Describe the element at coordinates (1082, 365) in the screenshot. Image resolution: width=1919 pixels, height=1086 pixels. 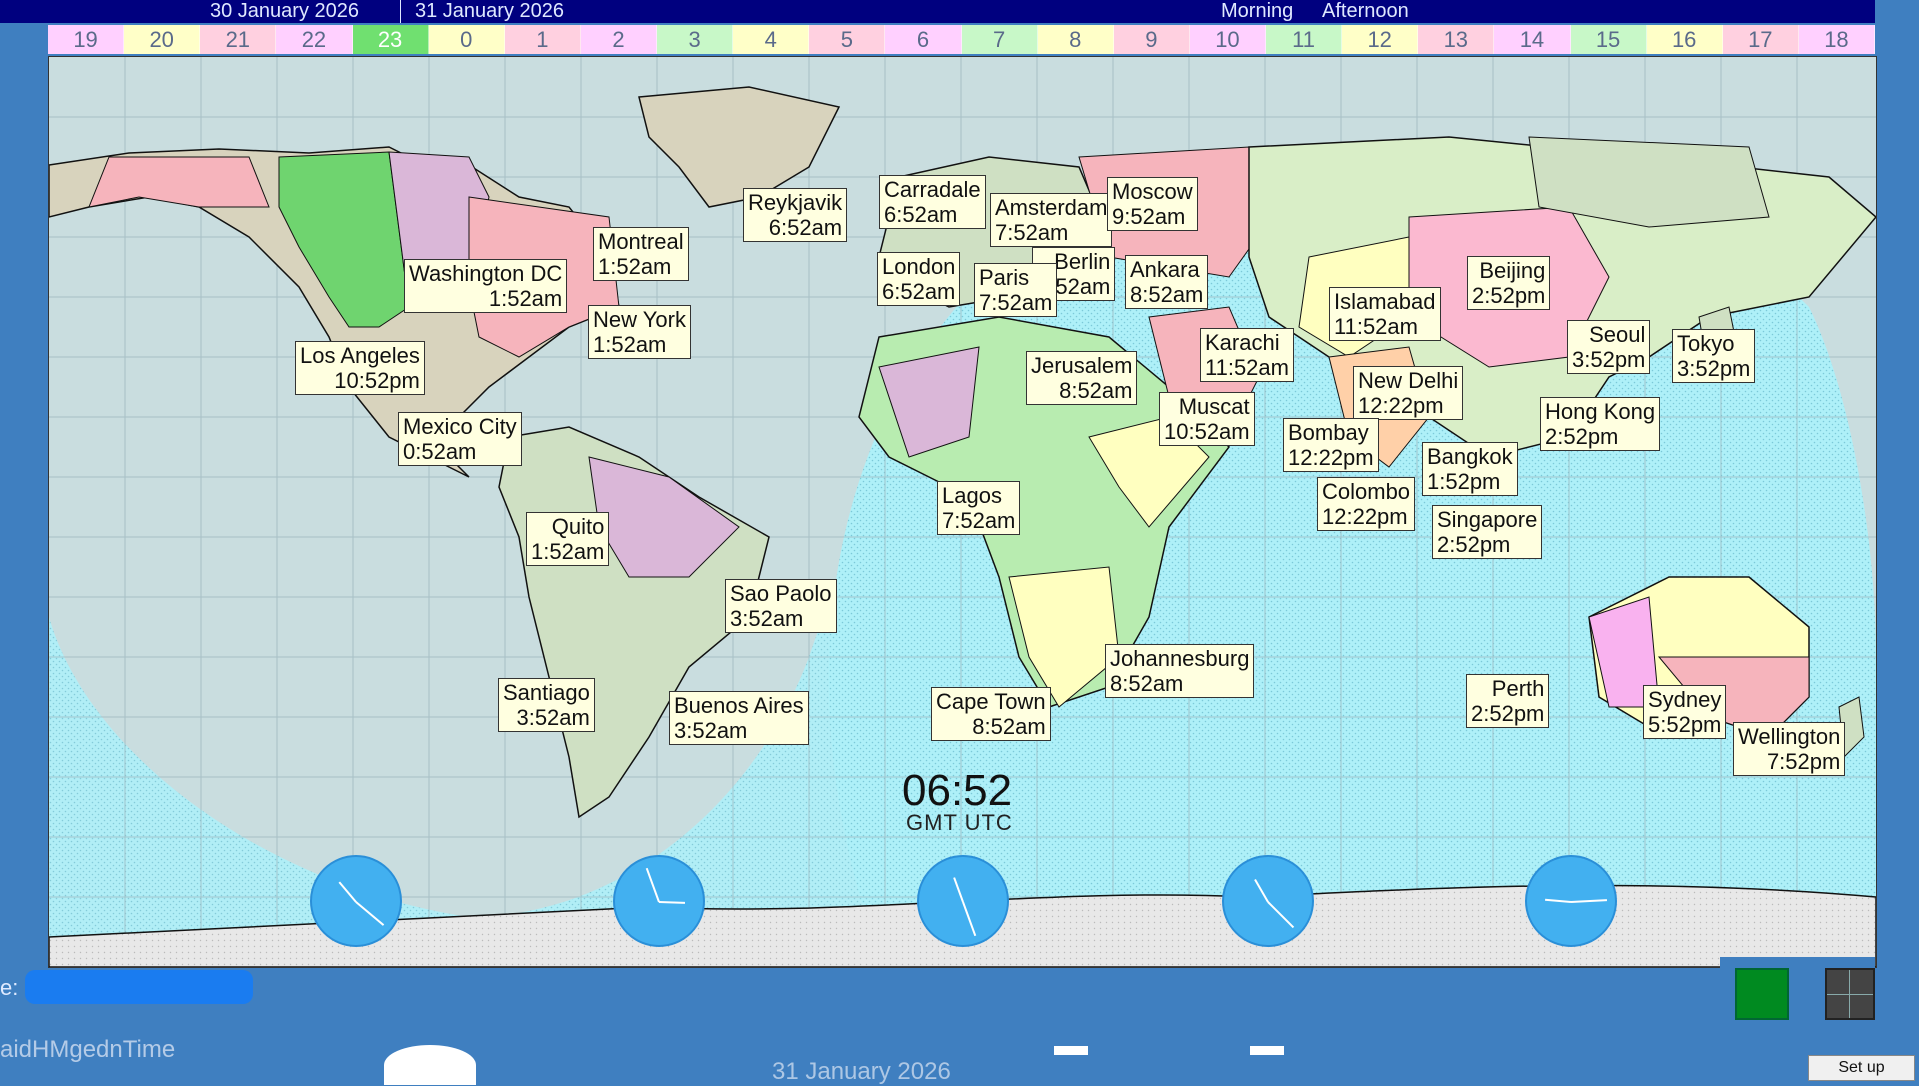
I see `city-name: Jerusalem` at that location.